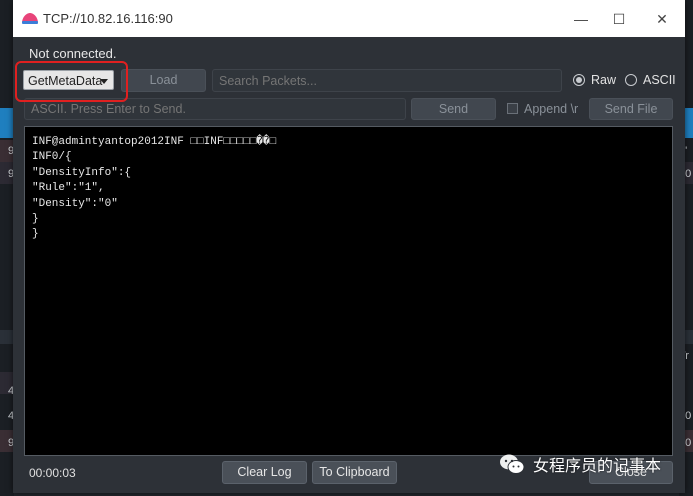 This screenshot has height=496, width=693. What do you see at coordinates (108, 18) in the screenshot?
I see `window-title: TCP://10.82.16.116:90` at bounding box center [108, 18].